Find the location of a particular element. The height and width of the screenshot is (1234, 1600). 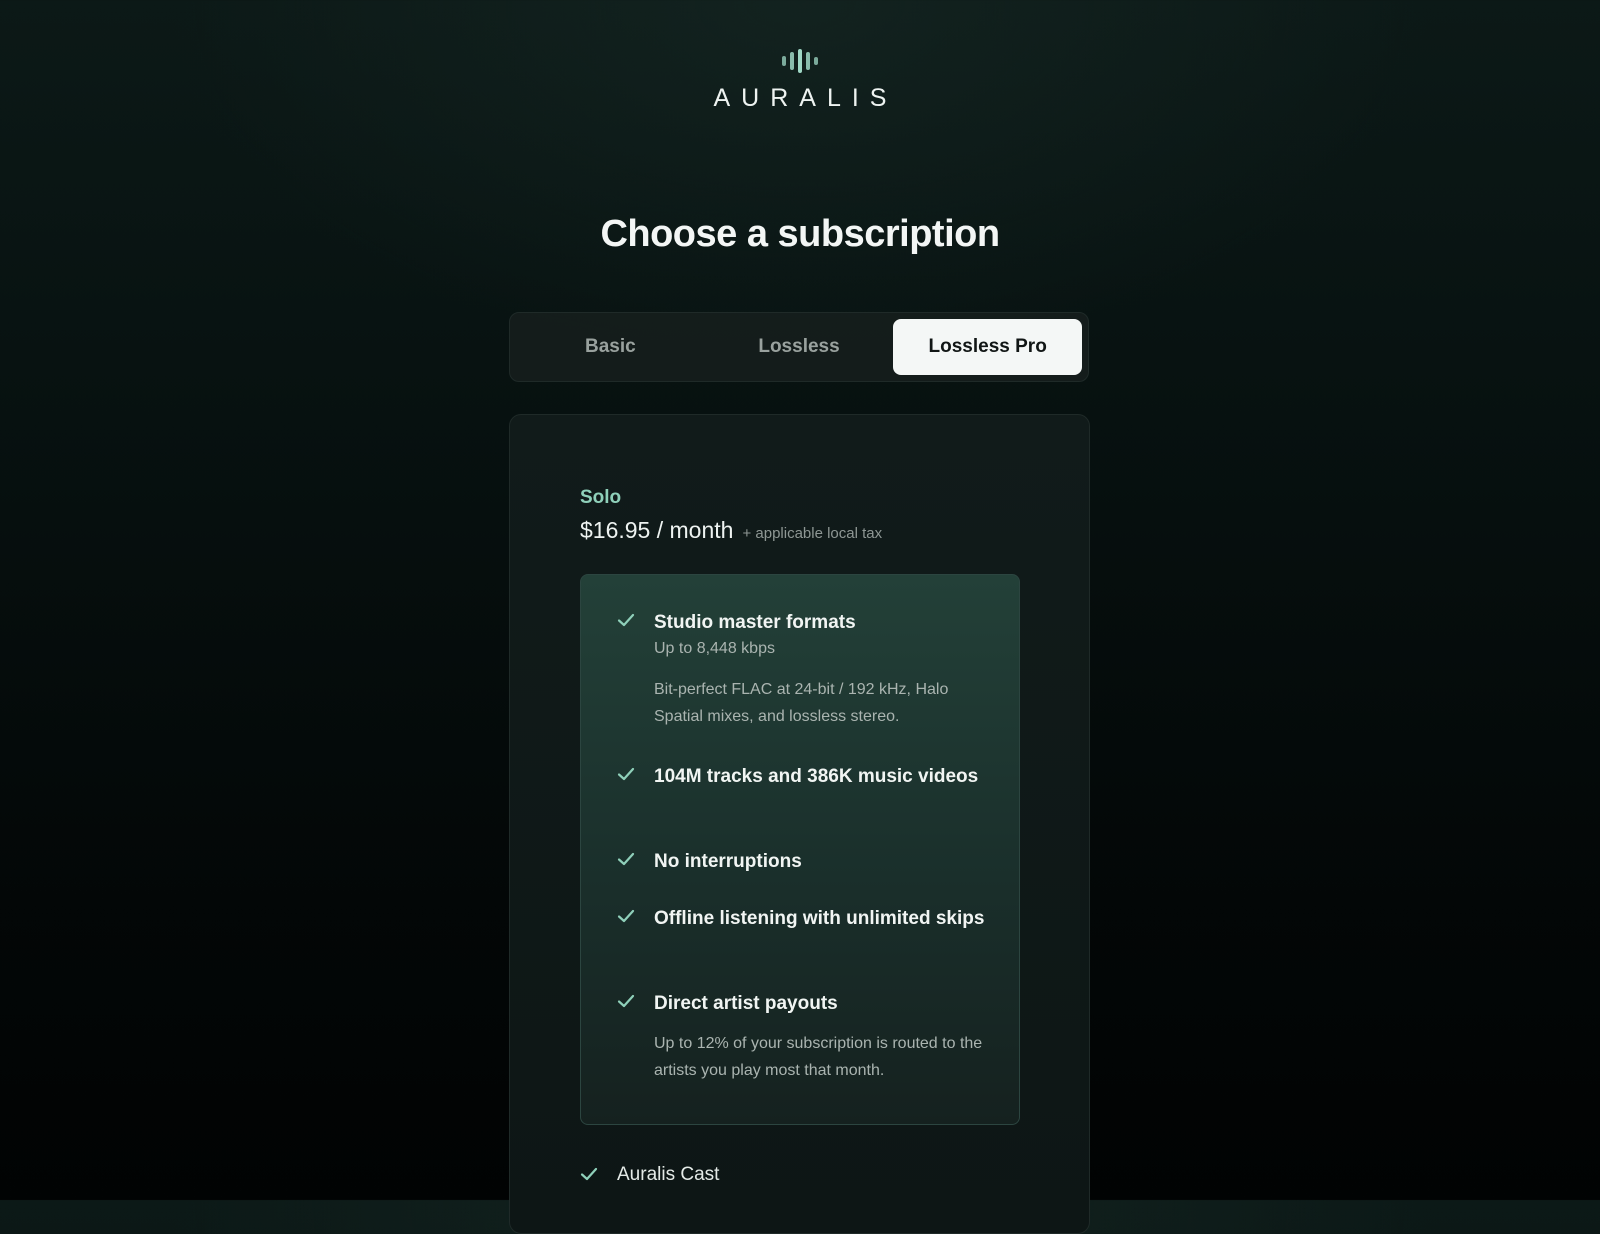

brand-header: AURALIS is located at coordinates (800, 80).